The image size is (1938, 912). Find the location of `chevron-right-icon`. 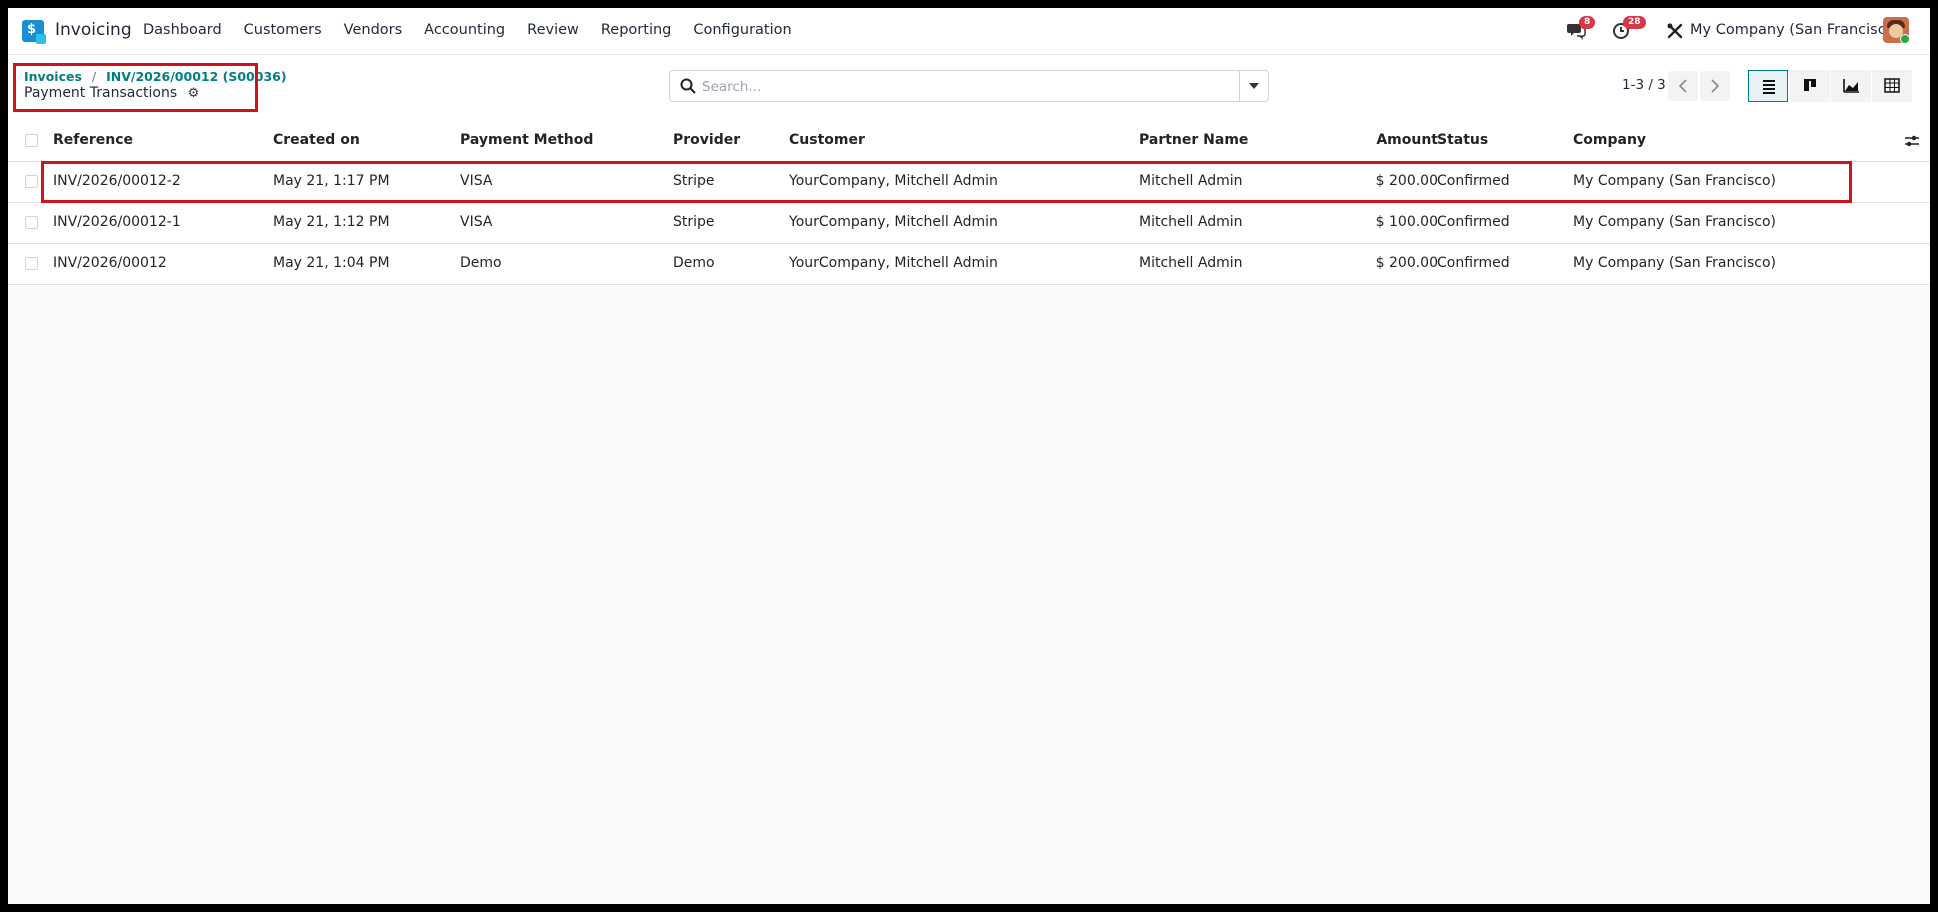

chevron-right-icon is located at coordinates (1715, 86).